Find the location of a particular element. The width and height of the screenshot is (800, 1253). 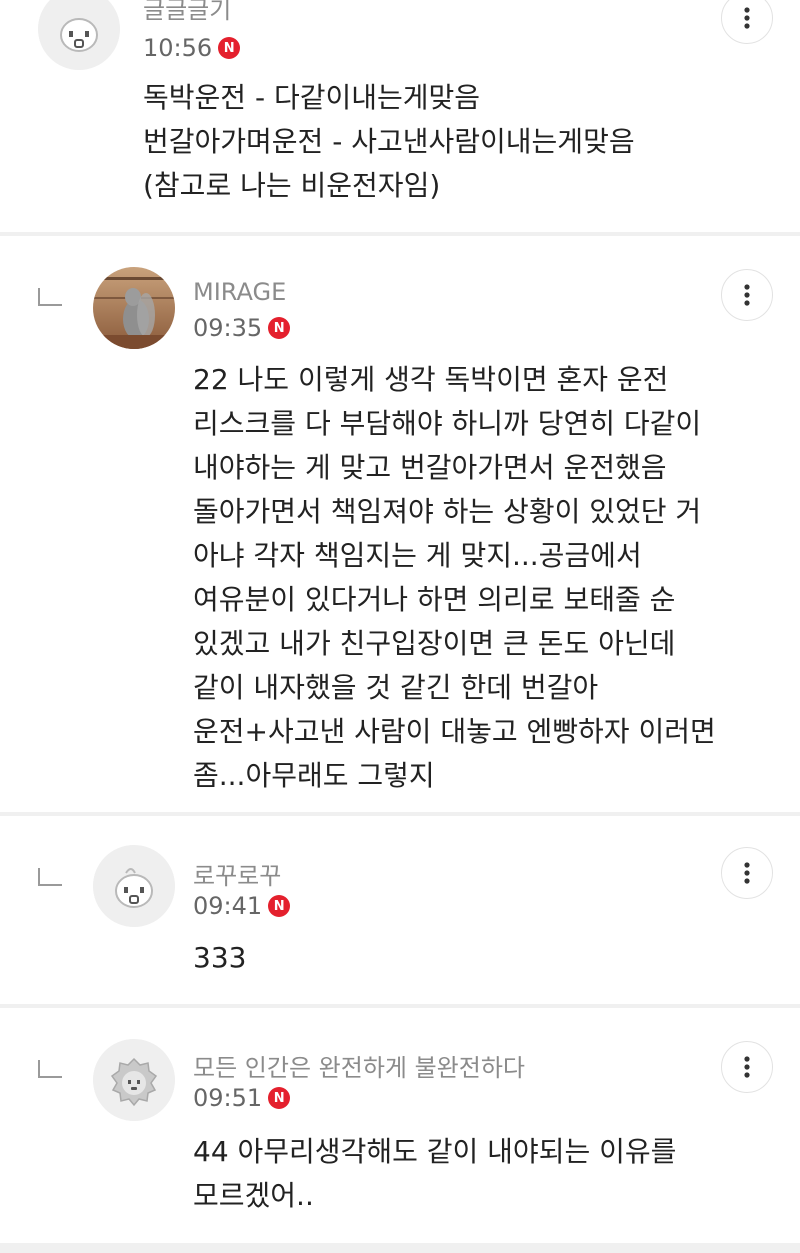

comment-divider is located at coordinates (400, 1248).